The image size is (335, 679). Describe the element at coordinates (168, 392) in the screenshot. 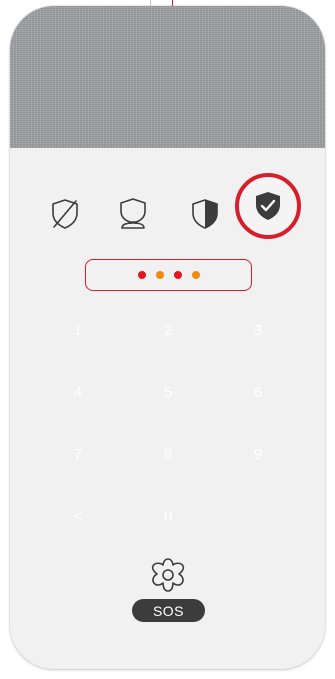

I see `key-5: 5` at that location.